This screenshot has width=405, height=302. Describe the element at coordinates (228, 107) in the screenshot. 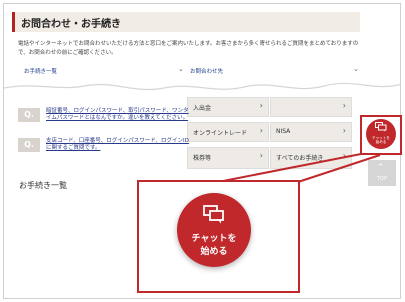

I see `grid-item-deposit: 入出金 ›` at that location.